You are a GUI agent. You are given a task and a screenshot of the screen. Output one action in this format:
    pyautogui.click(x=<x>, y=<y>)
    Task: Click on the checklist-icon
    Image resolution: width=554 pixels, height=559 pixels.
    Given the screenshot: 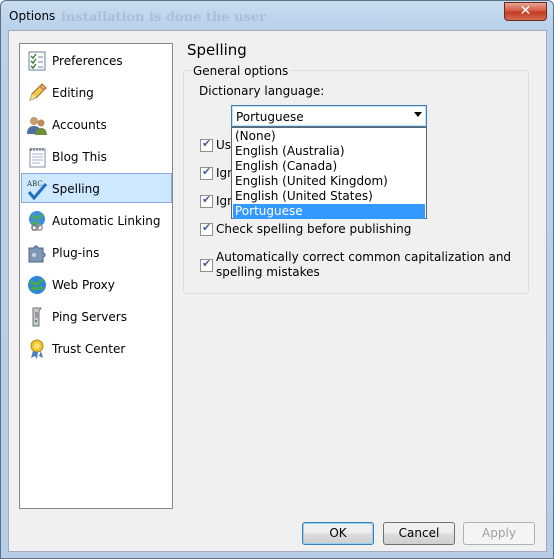 What is the action you would take?
    pyautogui.click(x=37, y=61)
    